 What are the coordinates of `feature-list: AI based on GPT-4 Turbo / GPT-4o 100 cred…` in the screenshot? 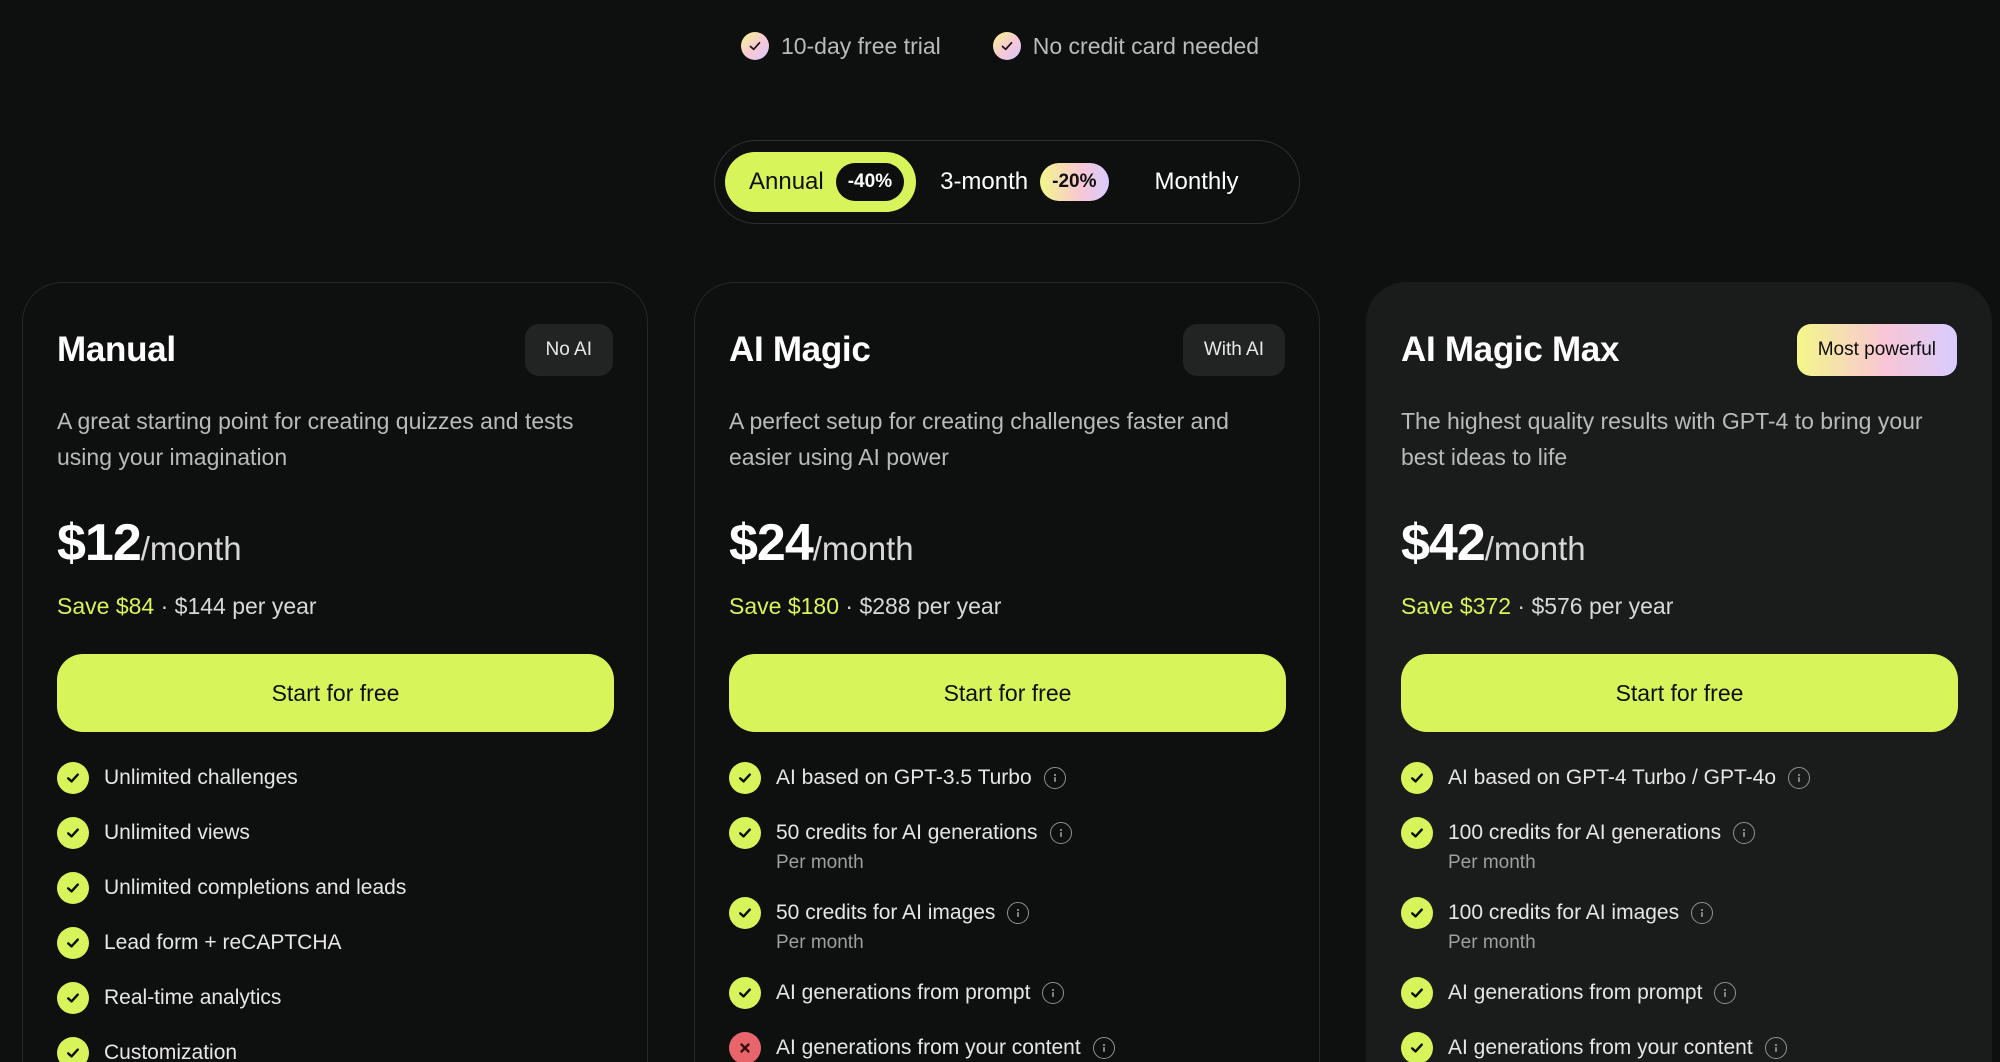 It's located at (1679, 912).